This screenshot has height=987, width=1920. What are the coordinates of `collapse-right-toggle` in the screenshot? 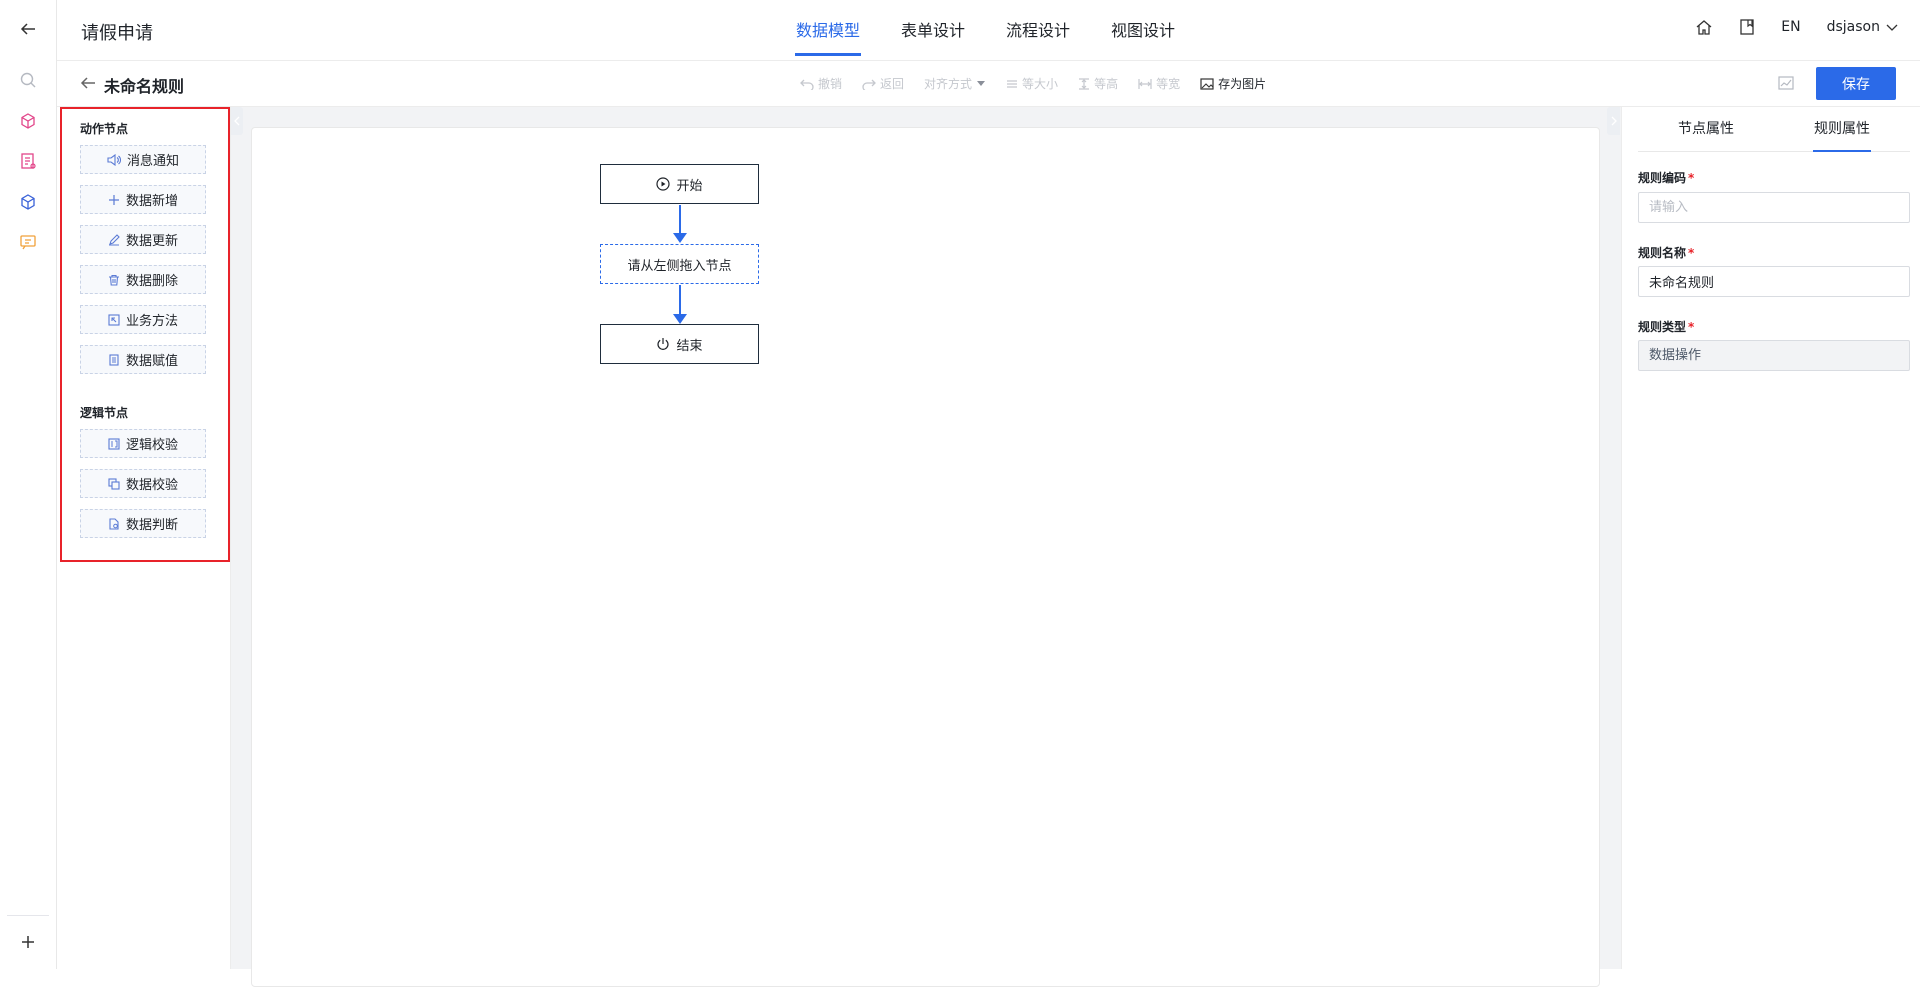 It's located at (1613, 121).